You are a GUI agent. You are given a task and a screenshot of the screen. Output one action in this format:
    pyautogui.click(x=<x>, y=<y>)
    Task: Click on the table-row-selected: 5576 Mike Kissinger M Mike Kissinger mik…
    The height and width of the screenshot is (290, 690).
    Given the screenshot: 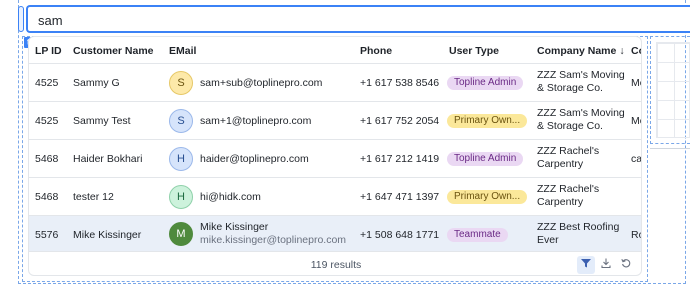 What is the action you would take?
    pyautogui.click(x=335, y=234)
    